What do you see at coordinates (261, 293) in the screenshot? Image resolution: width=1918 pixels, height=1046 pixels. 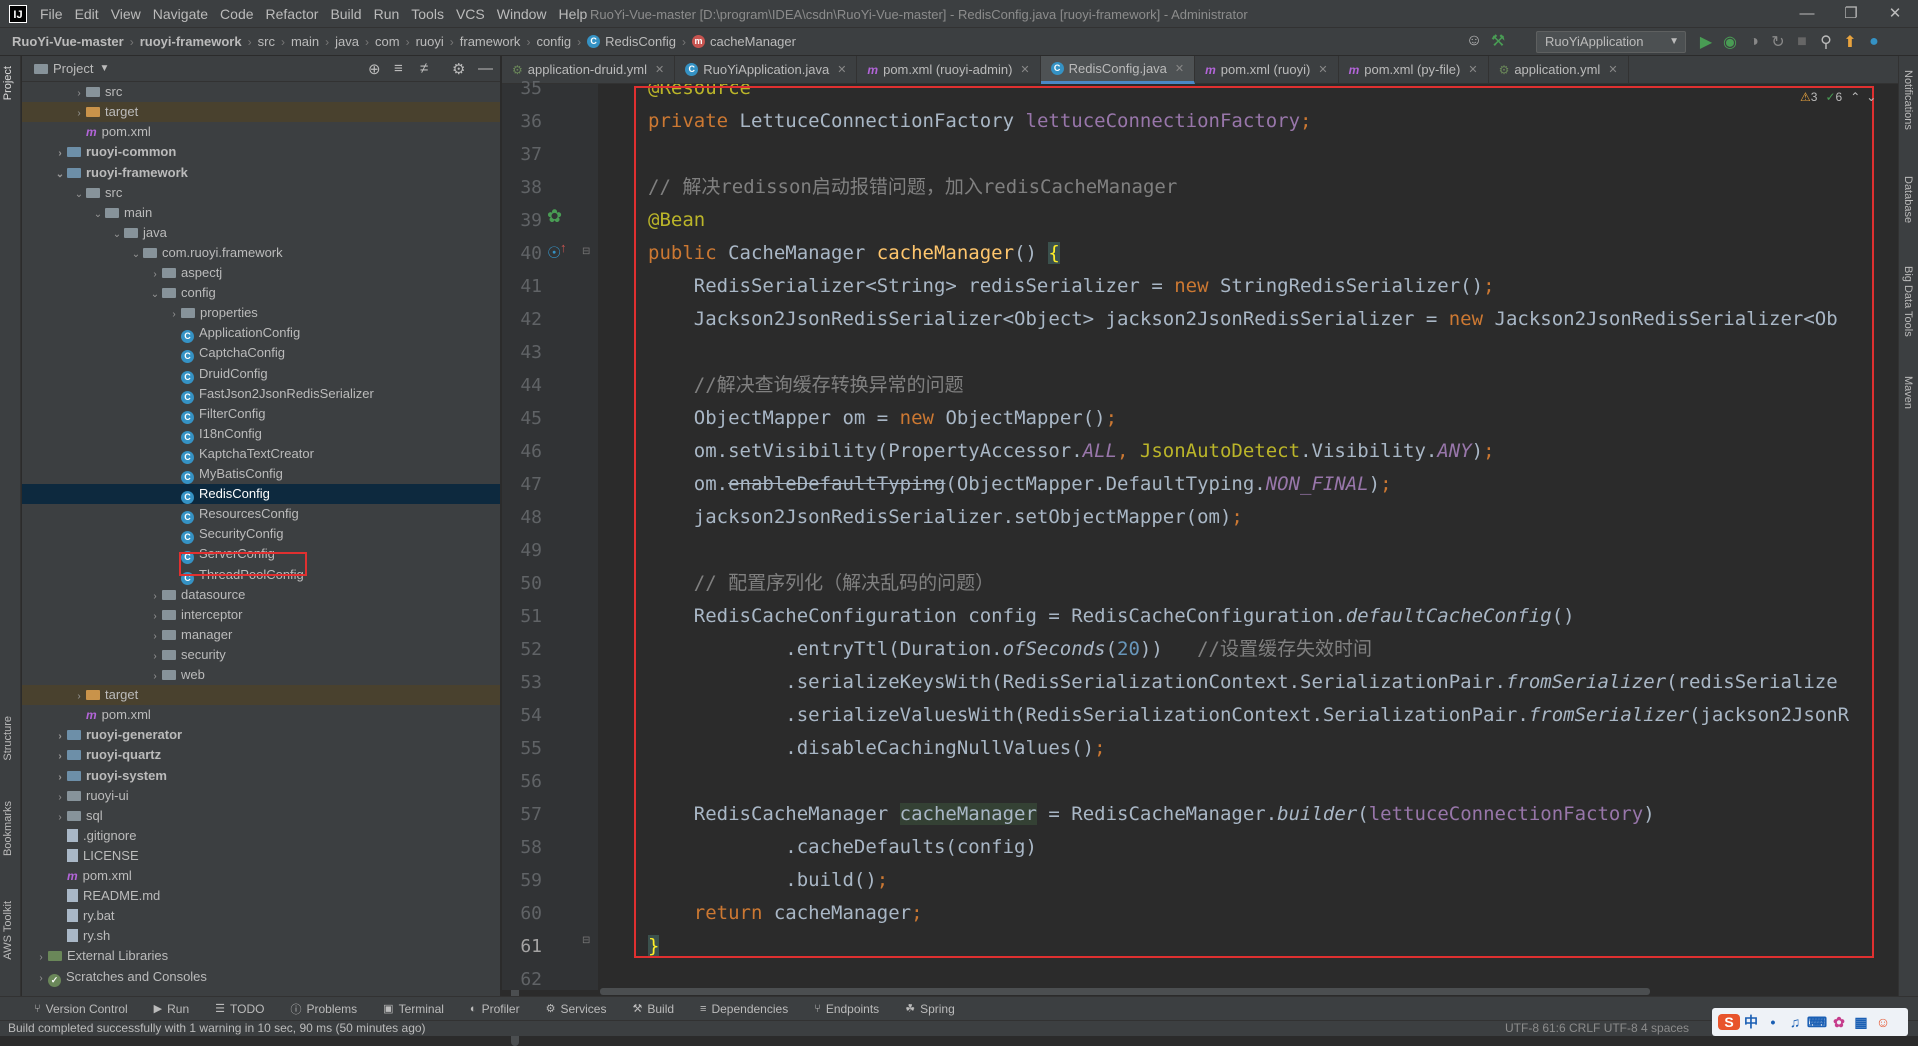 I see `tree-item: ⌄ config` at bounding box center [261, 293].